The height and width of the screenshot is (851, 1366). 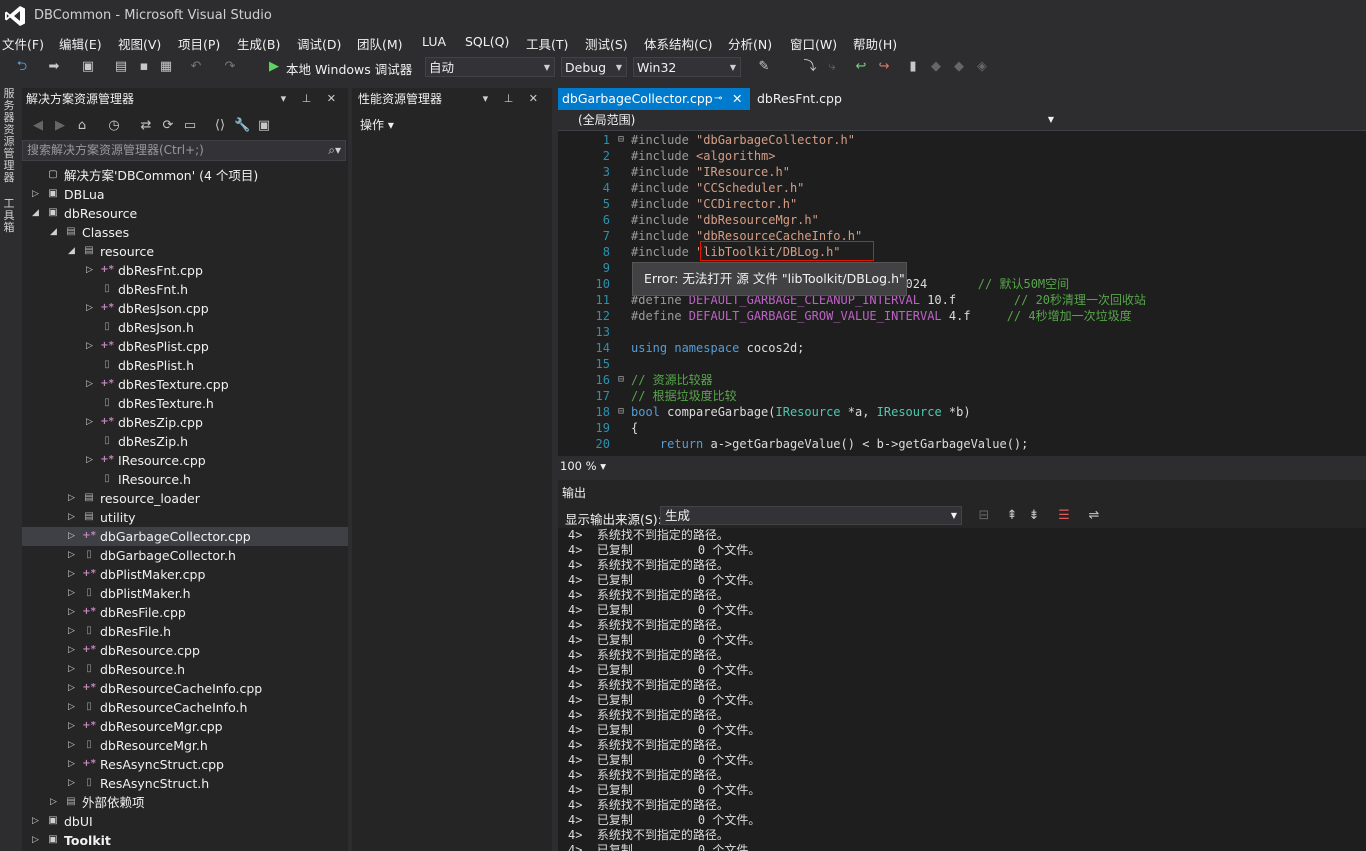 I want to click on clear-bookmarks-icon: ◈, so click(x=982, y=67).